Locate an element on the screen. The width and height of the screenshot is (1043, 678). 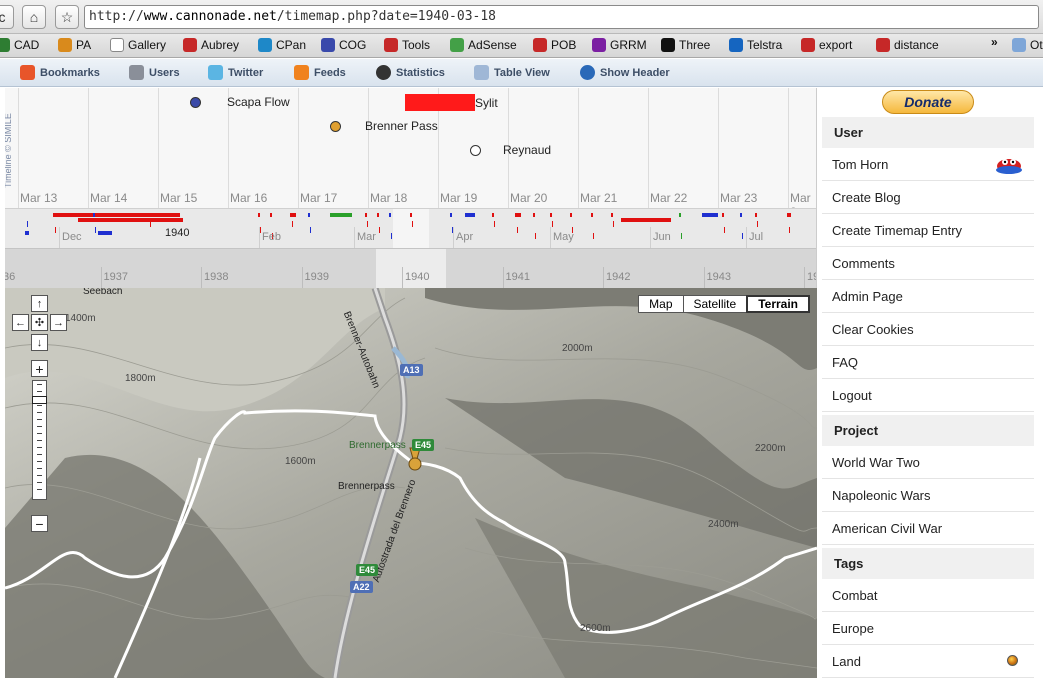
page-icon is located at coordinates (117, 45).